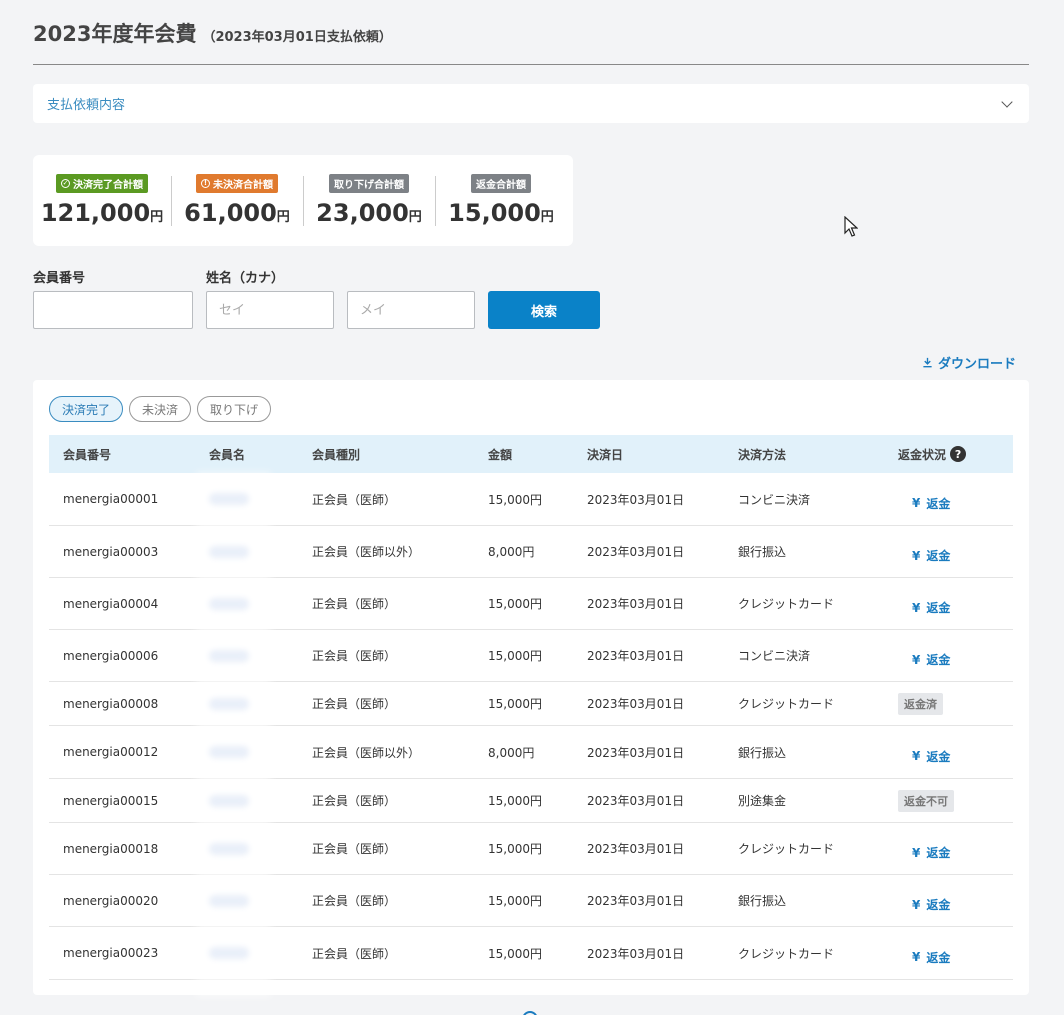 The height and width of the screenshot is (1015, 1064). What do you see at coordinates (113, 310) in the screenshot?
I see `member-no-input` at bounding box center [113, 310].